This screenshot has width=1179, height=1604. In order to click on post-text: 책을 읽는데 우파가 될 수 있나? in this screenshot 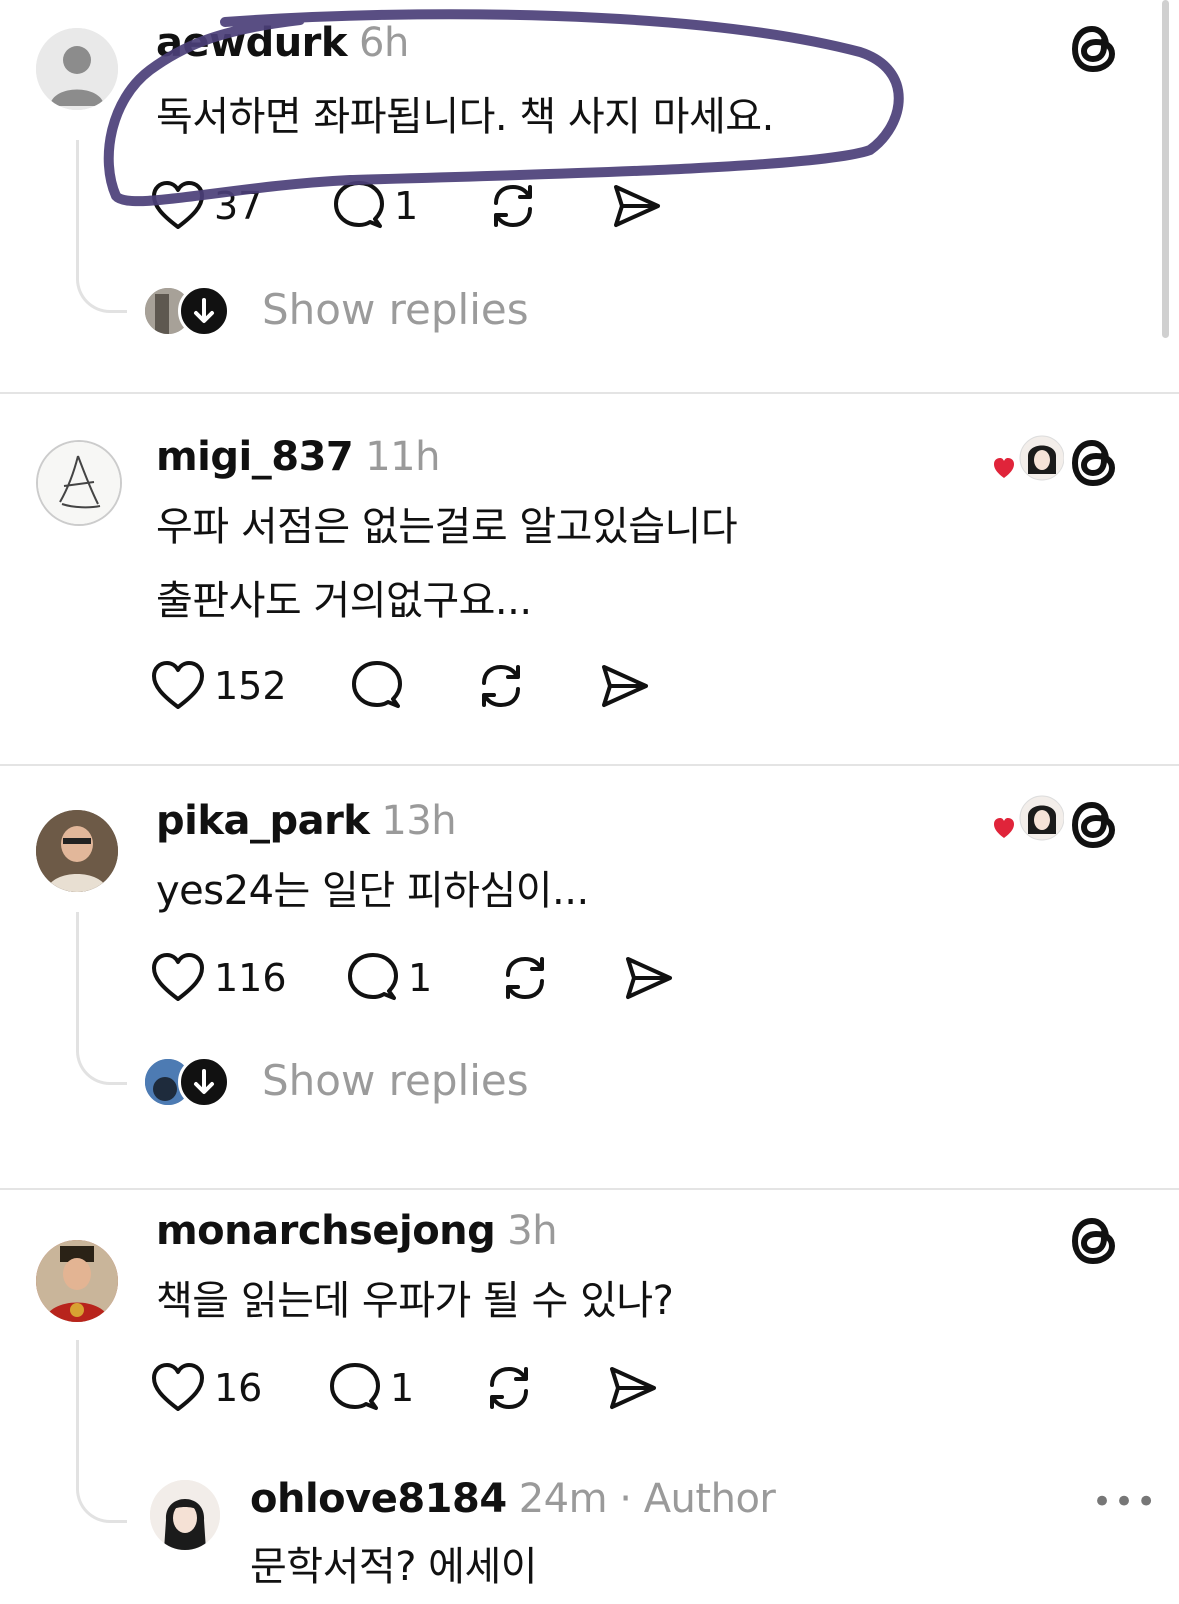, I will do `click(415, 1301)`.